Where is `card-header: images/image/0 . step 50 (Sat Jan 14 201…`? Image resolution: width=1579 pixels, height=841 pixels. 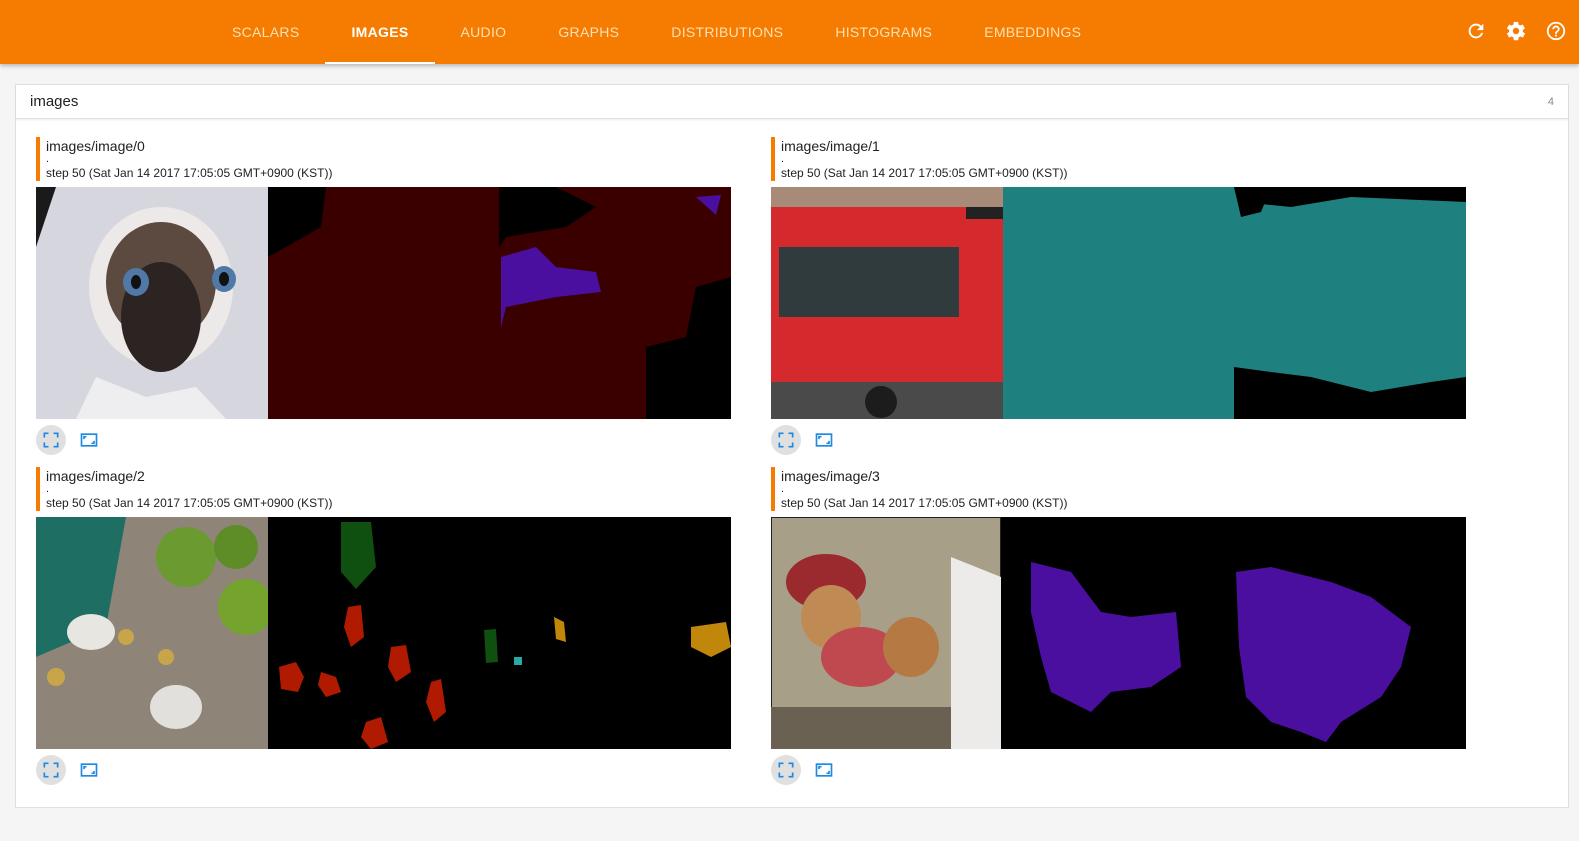
card-header: images/image/0 . step 50 (Sat Jan 14 201… is located at coordinates (386, 159).